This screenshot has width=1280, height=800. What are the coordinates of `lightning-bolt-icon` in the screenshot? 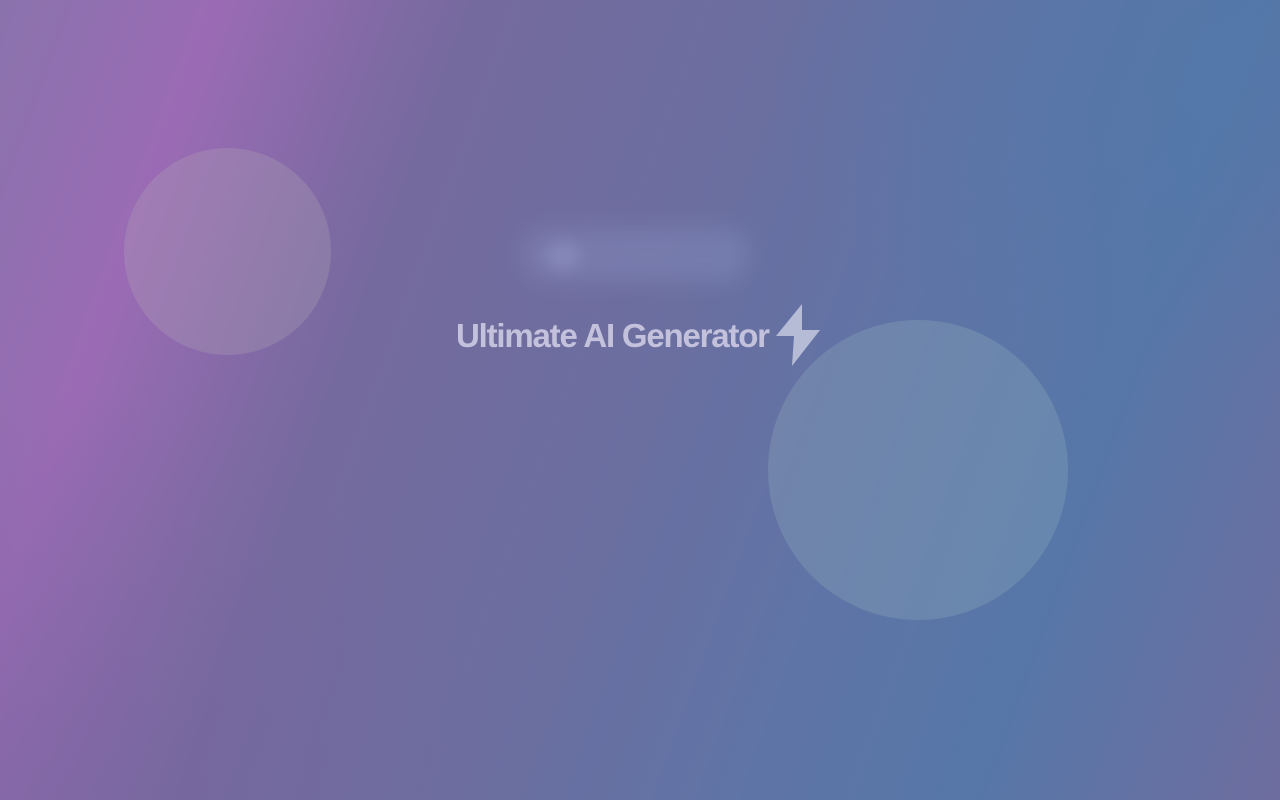 It's located at (798, 335).